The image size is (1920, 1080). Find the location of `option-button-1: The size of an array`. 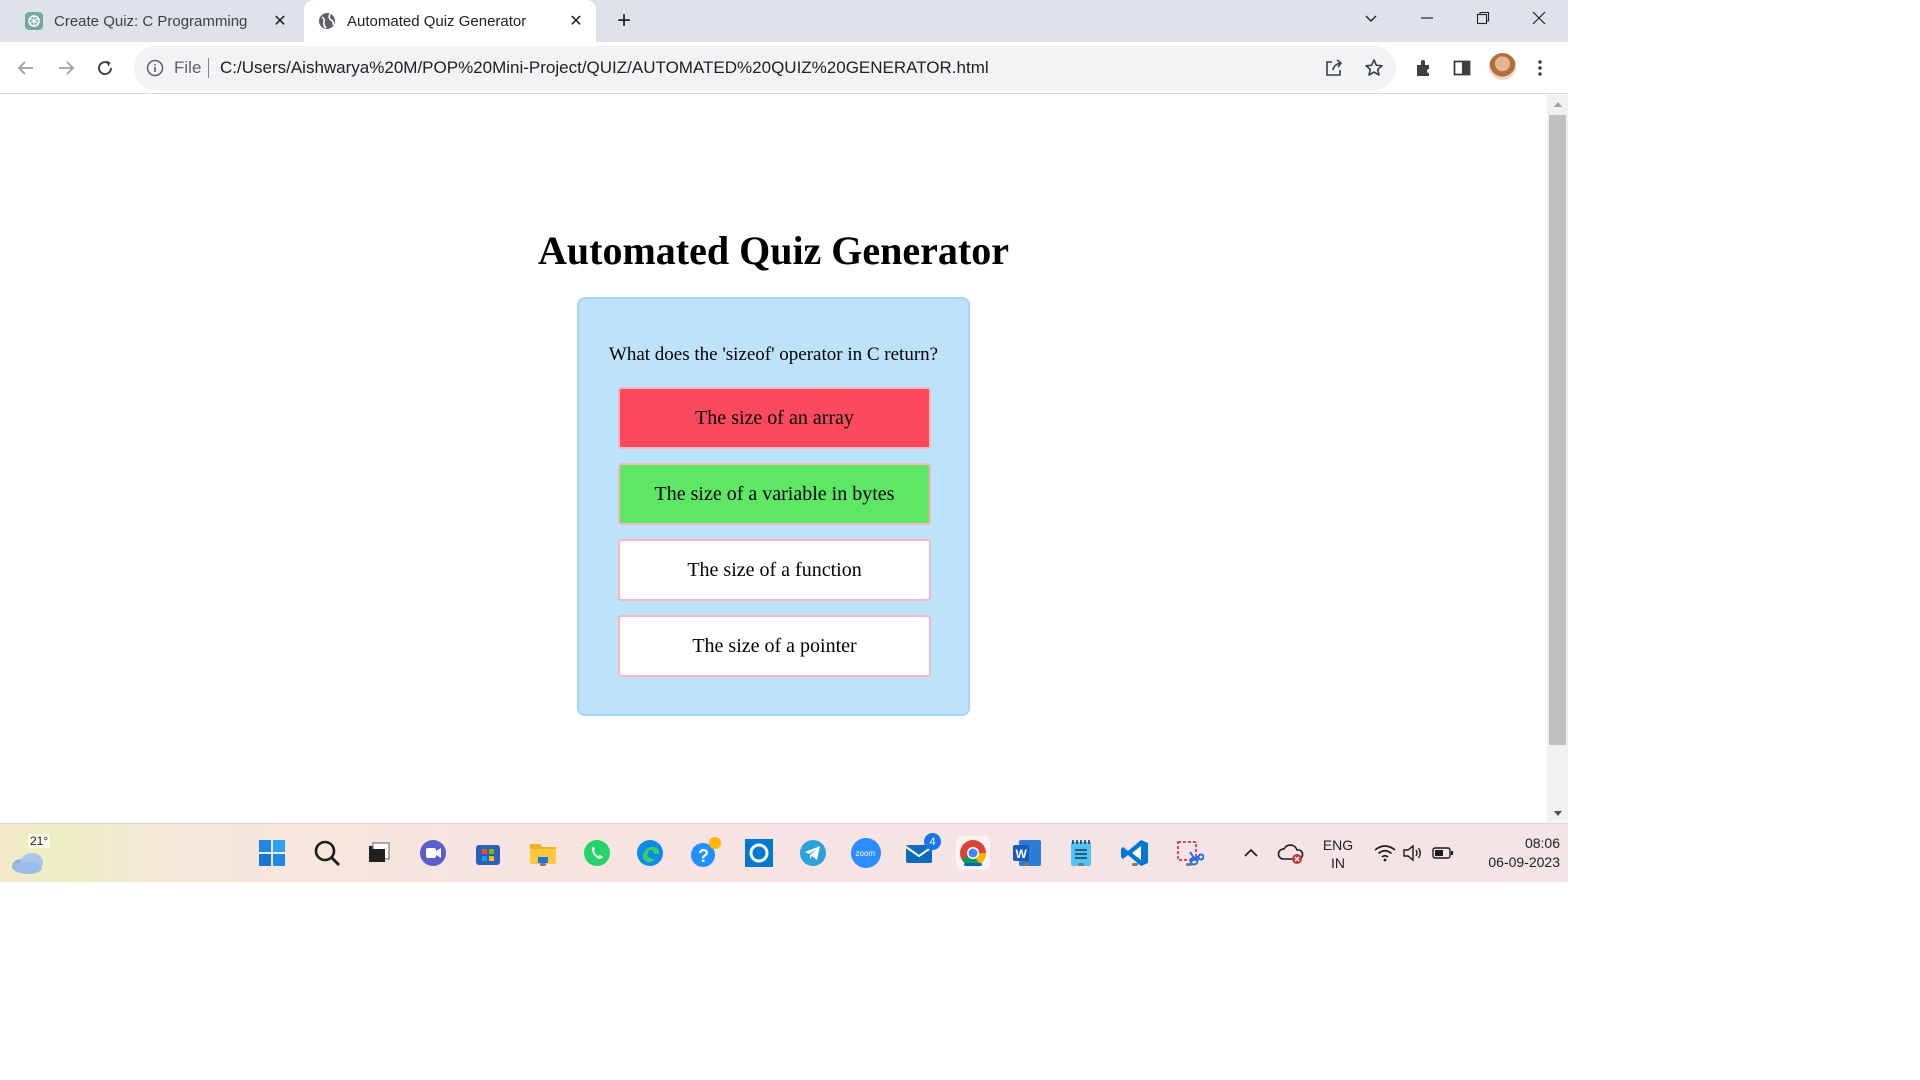

option-button-1: The size of an array is located at coordinates (774, 418).